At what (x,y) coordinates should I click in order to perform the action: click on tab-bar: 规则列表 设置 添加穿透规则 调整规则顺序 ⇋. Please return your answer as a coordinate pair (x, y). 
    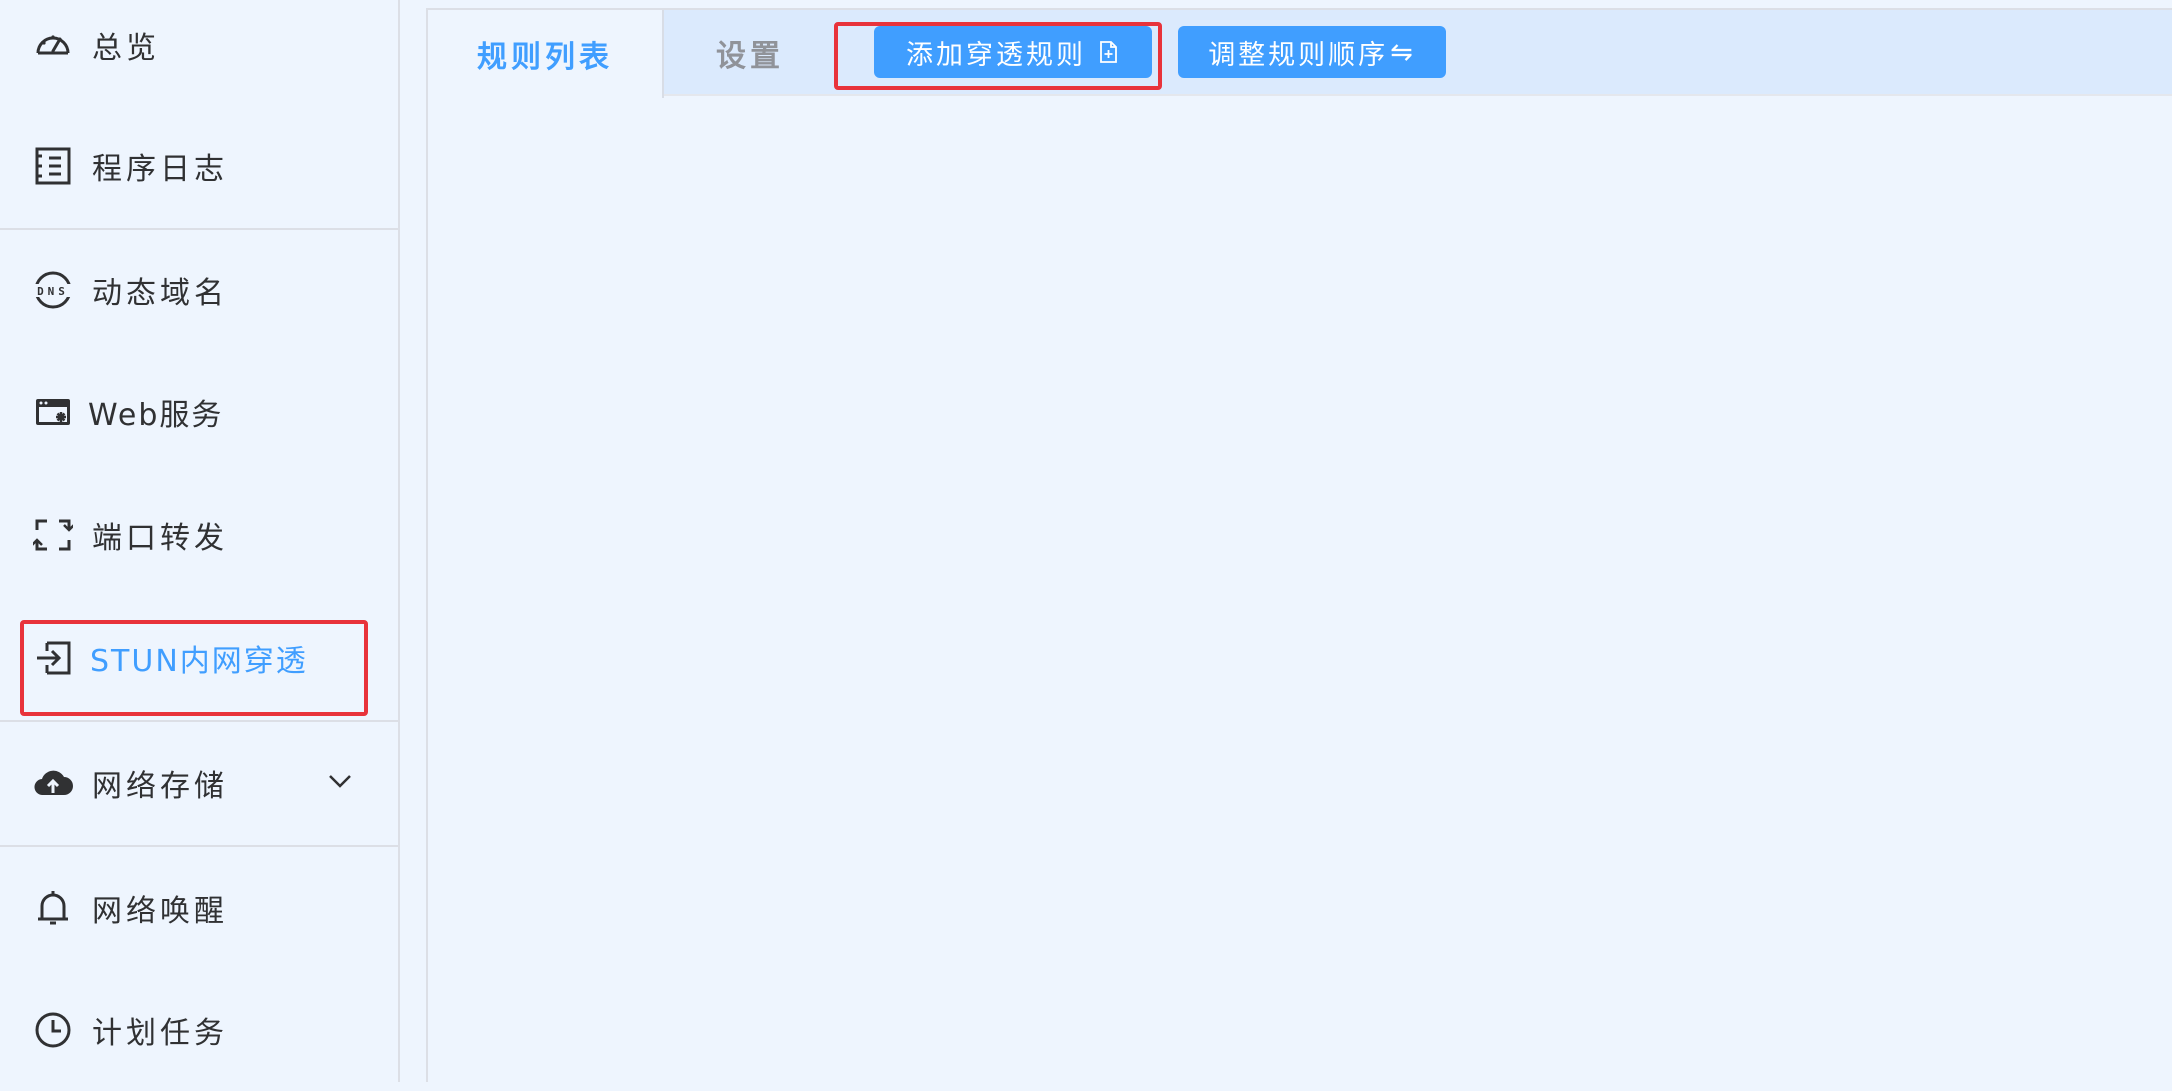
    Looking at the image, I should click on (1300, 54).